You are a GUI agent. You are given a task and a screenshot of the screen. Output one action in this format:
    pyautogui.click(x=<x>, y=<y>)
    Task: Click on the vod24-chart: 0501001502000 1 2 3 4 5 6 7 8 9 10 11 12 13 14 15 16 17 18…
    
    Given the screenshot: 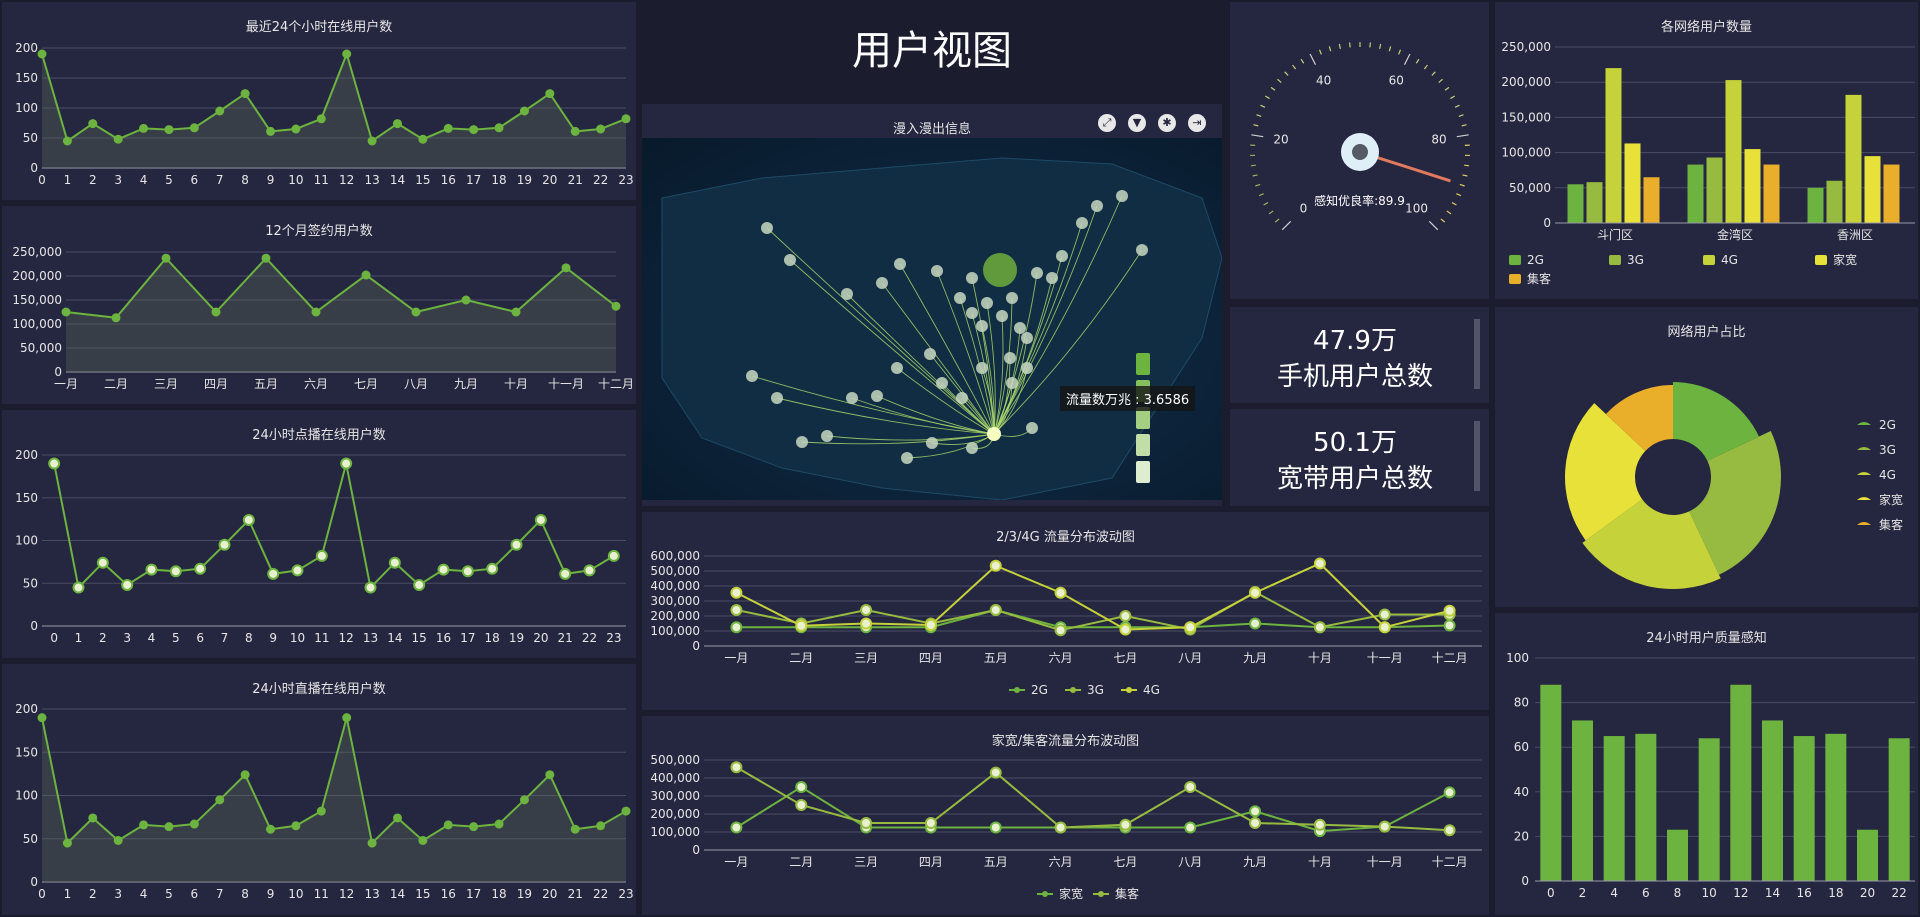 What is the action you would take?
    pyautogui.click(x=320, y=546)
    